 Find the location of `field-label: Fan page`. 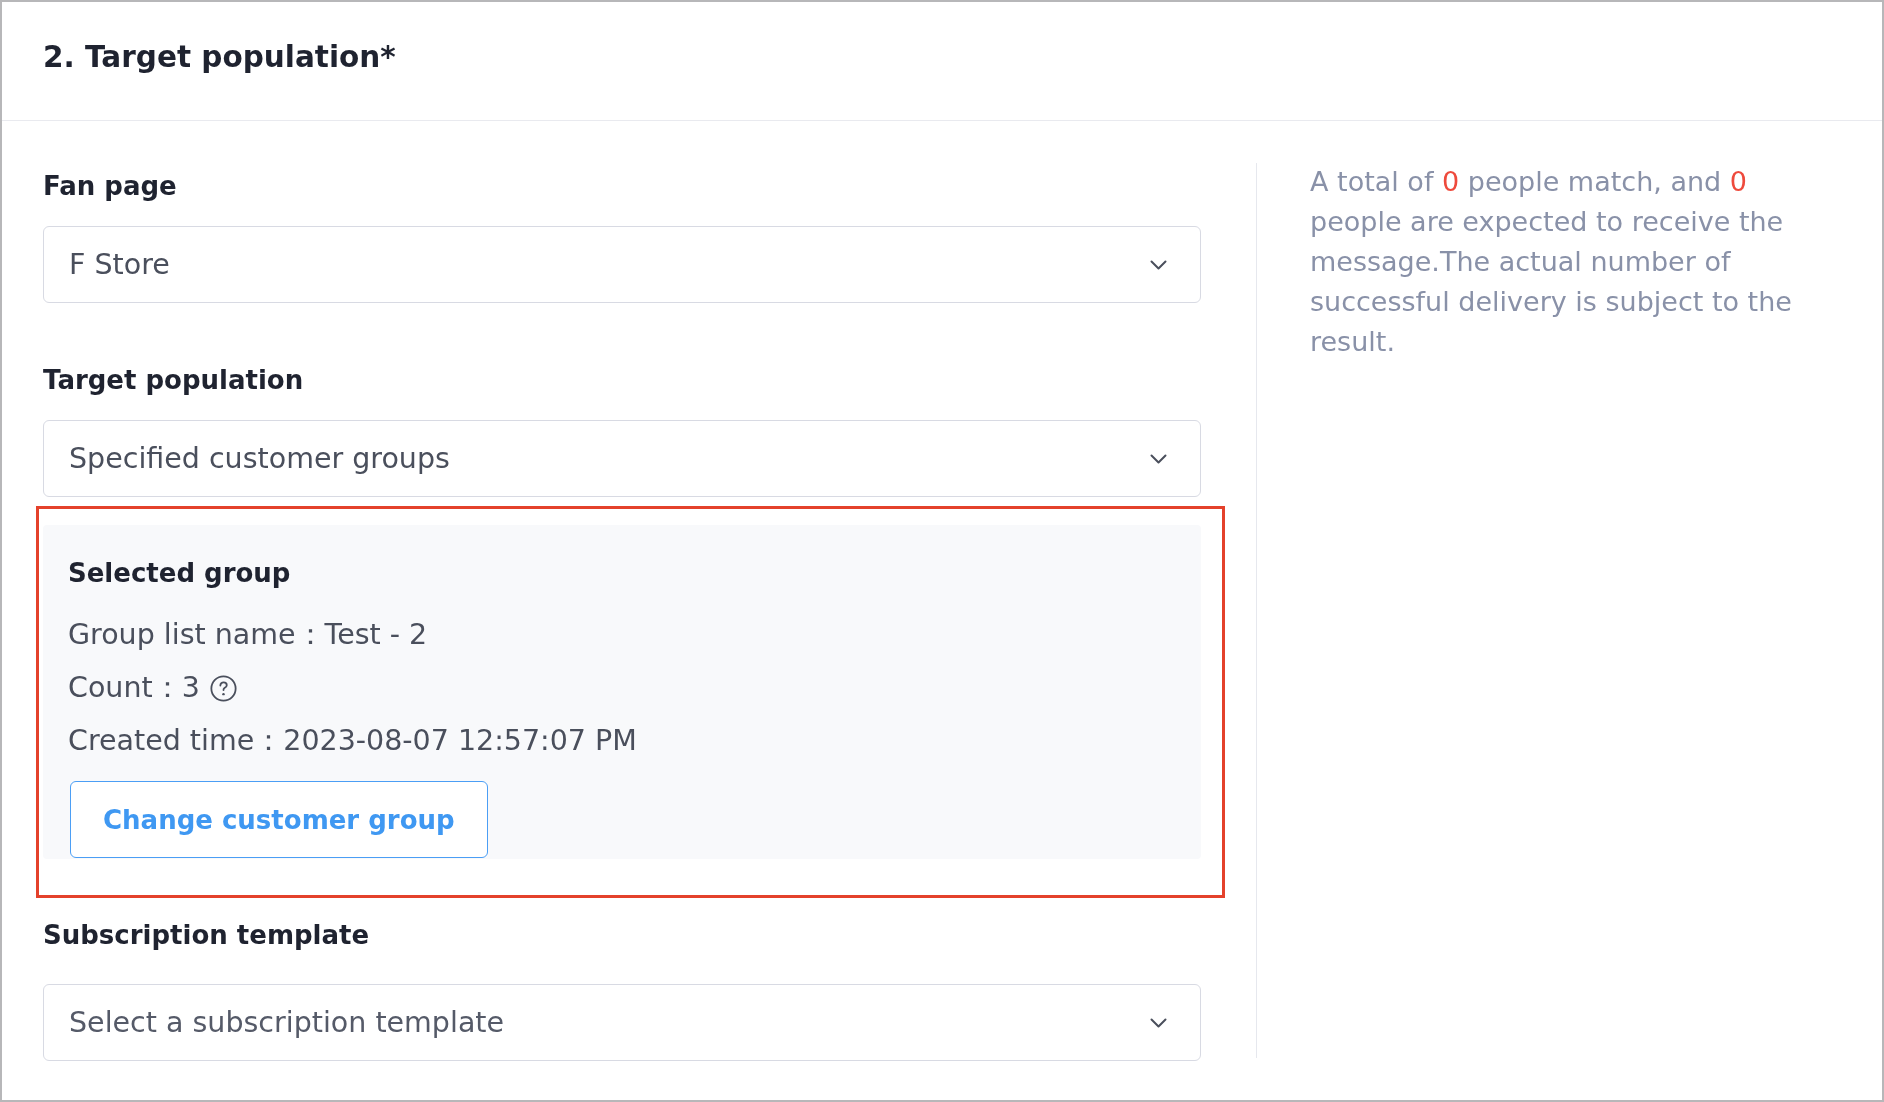

field-label: Fan page is located at coordinates (110, 186).